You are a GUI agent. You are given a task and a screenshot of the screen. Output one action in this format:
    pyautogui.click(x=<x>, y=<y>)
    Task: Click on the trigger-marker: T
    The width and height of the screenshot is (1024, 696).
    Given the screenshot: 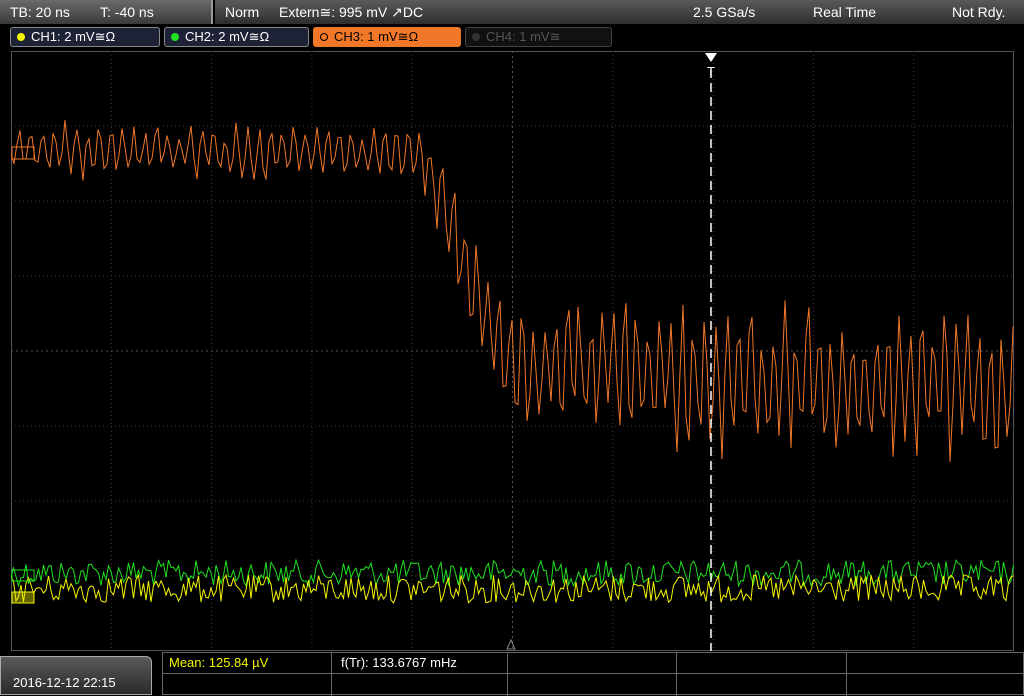 What is the action you would take?
    pyautogui.click(x=711, y=71)
    